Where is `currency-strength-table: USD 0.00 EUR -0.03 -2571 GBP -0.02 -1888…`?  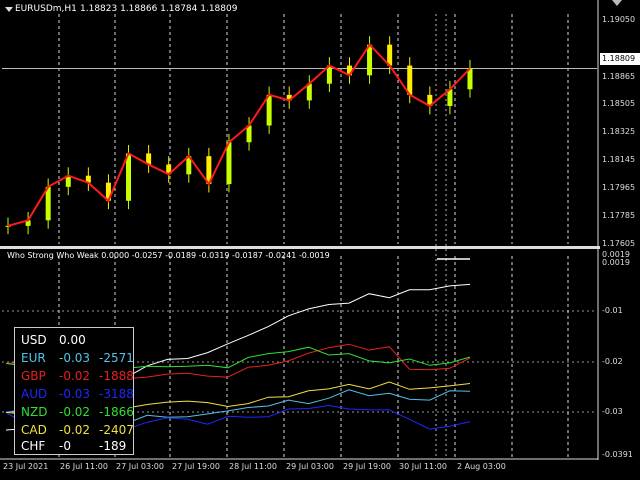
currency-strength-table: USD 0.00 EUR -0.03 -2571 GBP -0.02 -1888… is located at coordinates (74, 391).